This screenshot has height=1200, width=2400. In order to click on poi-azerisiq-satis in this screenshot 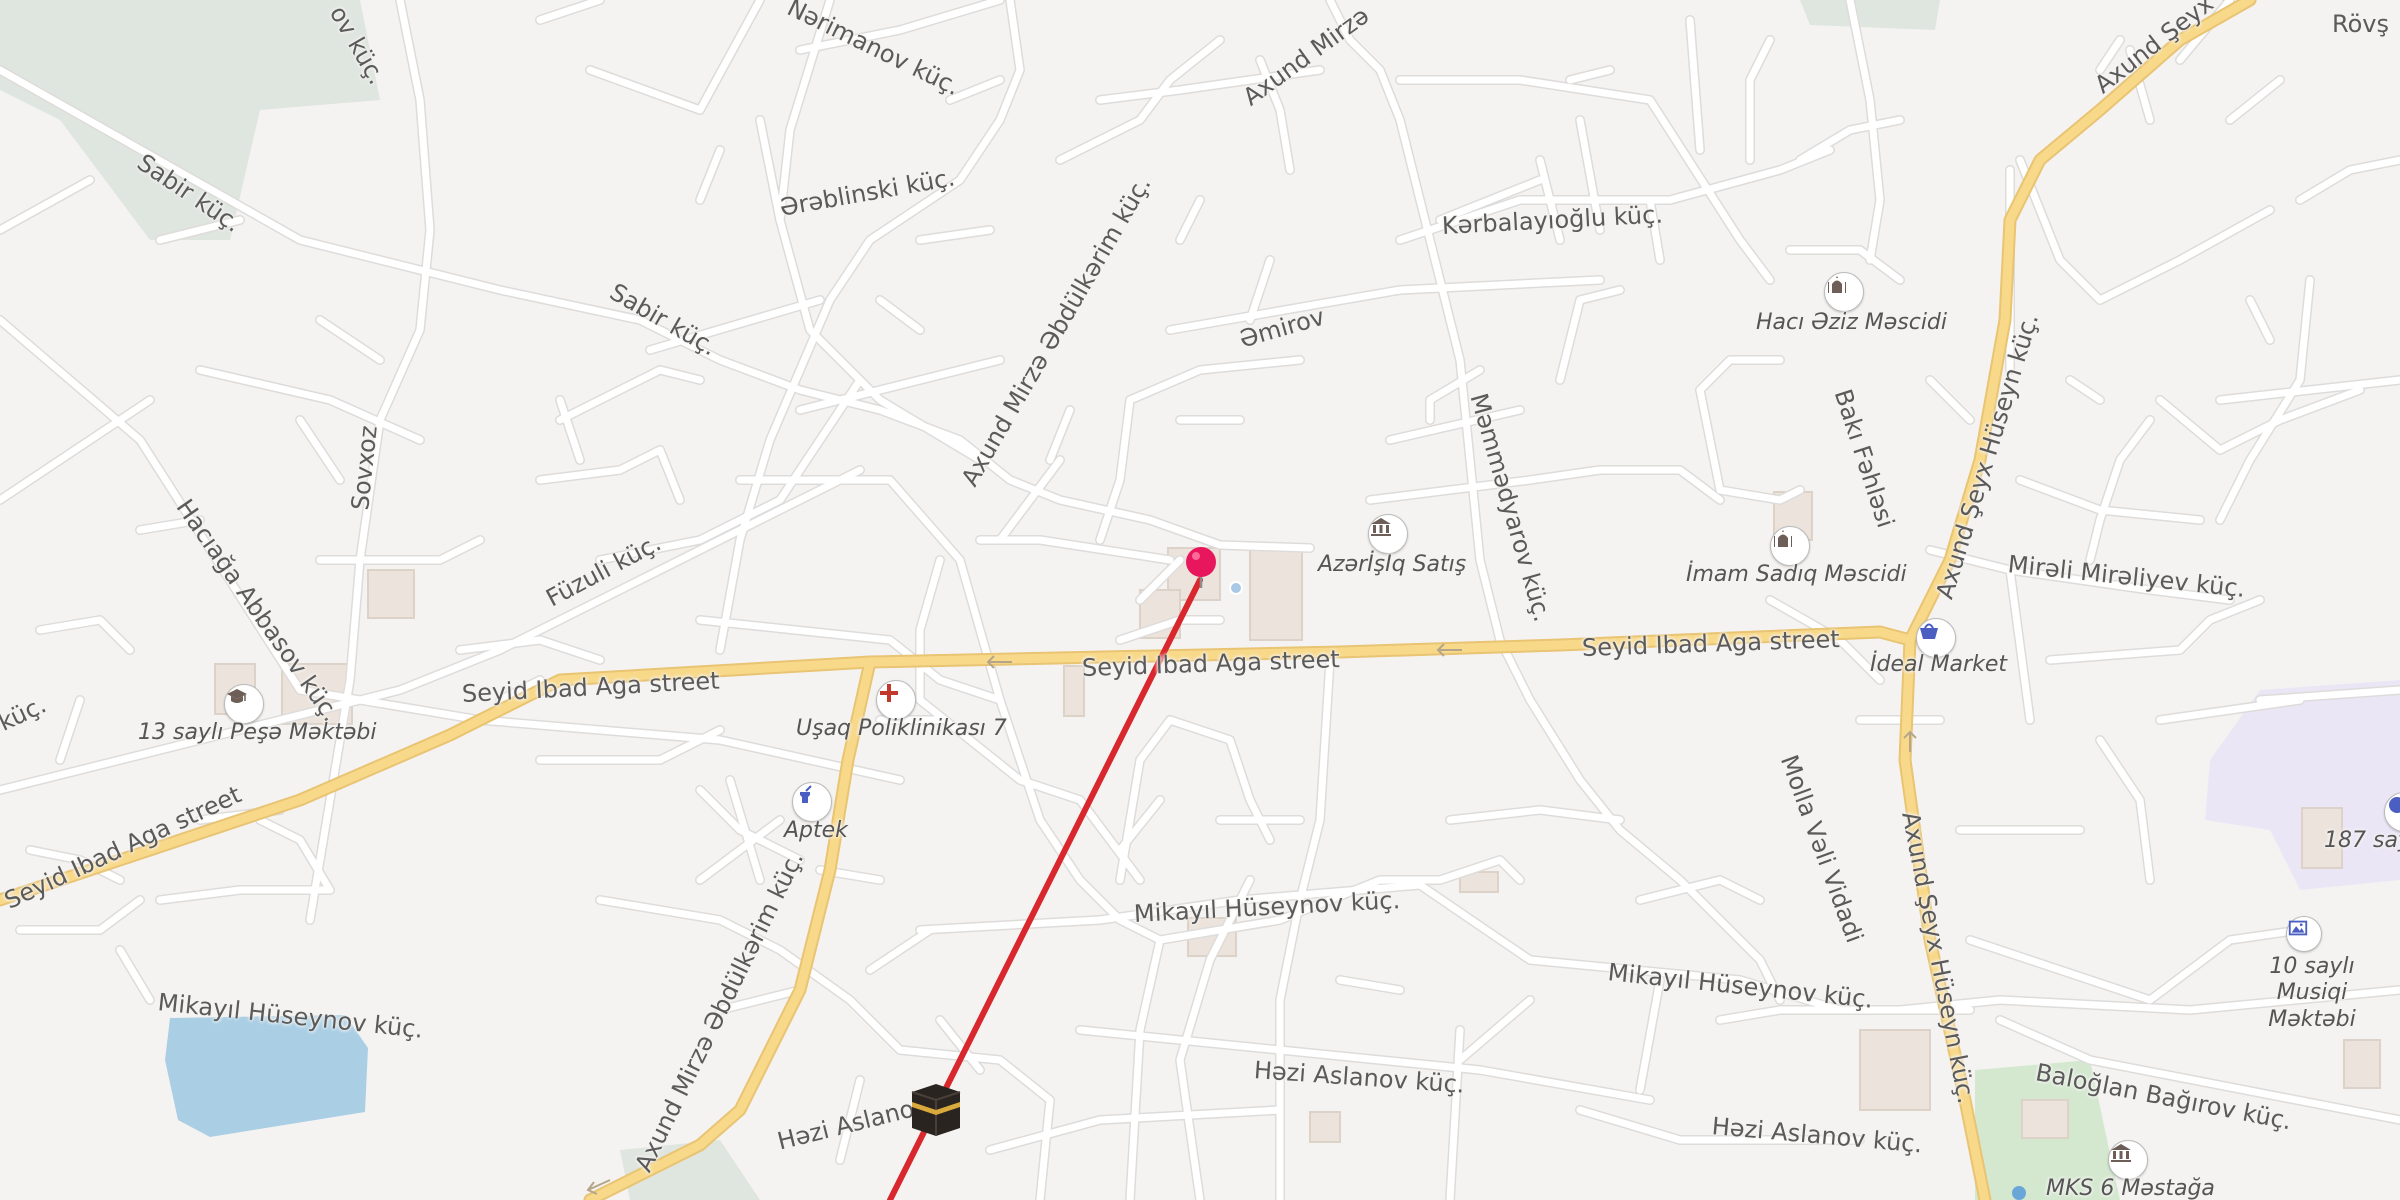, I will do `click(1388, 534)`.